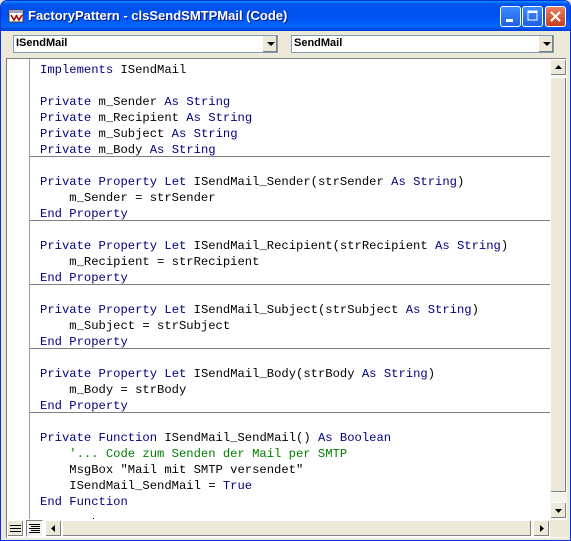 This screenshot has width=571, height=541. I want to click on code-text: ISendMail_Body(strBody, so click(274, 374).